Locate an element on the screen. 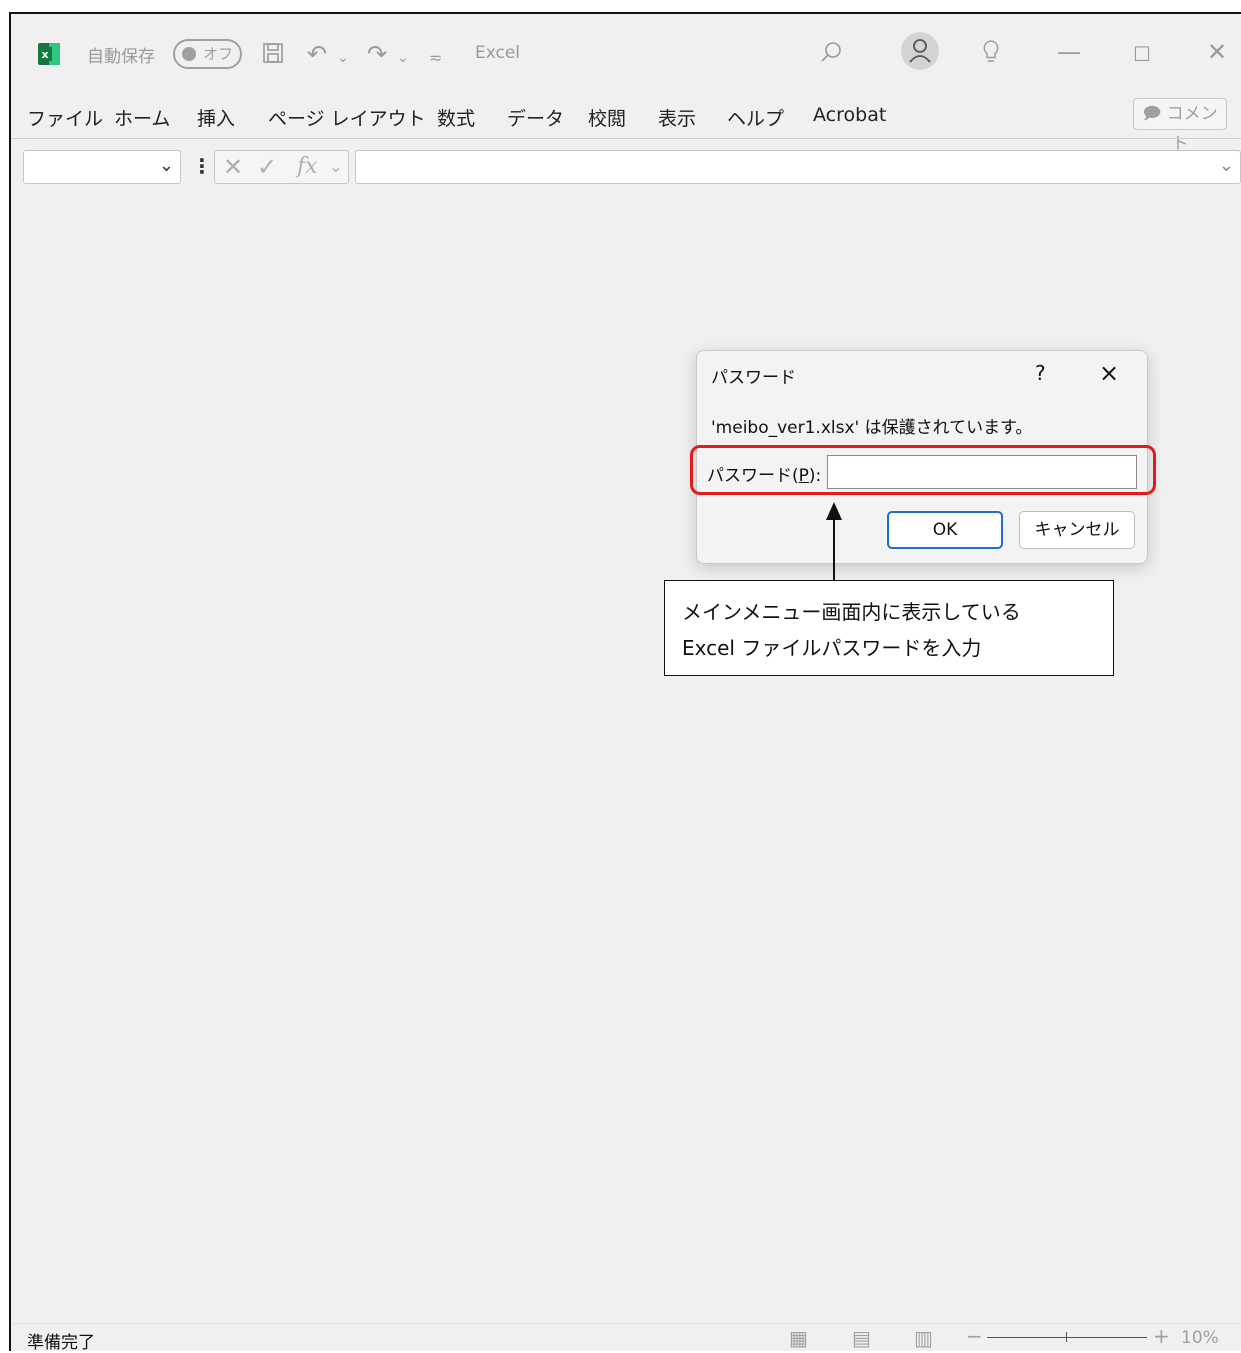 Image resolution: width=1241 pixels, height=1353 pixels. ok-button: OK is located at coordinates (945, 530).